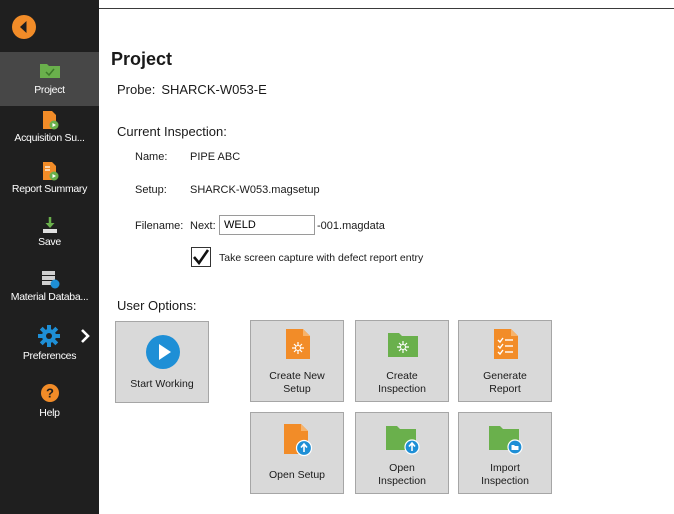  I want to click on open-inspection-folder-icon, so click(403, 440).